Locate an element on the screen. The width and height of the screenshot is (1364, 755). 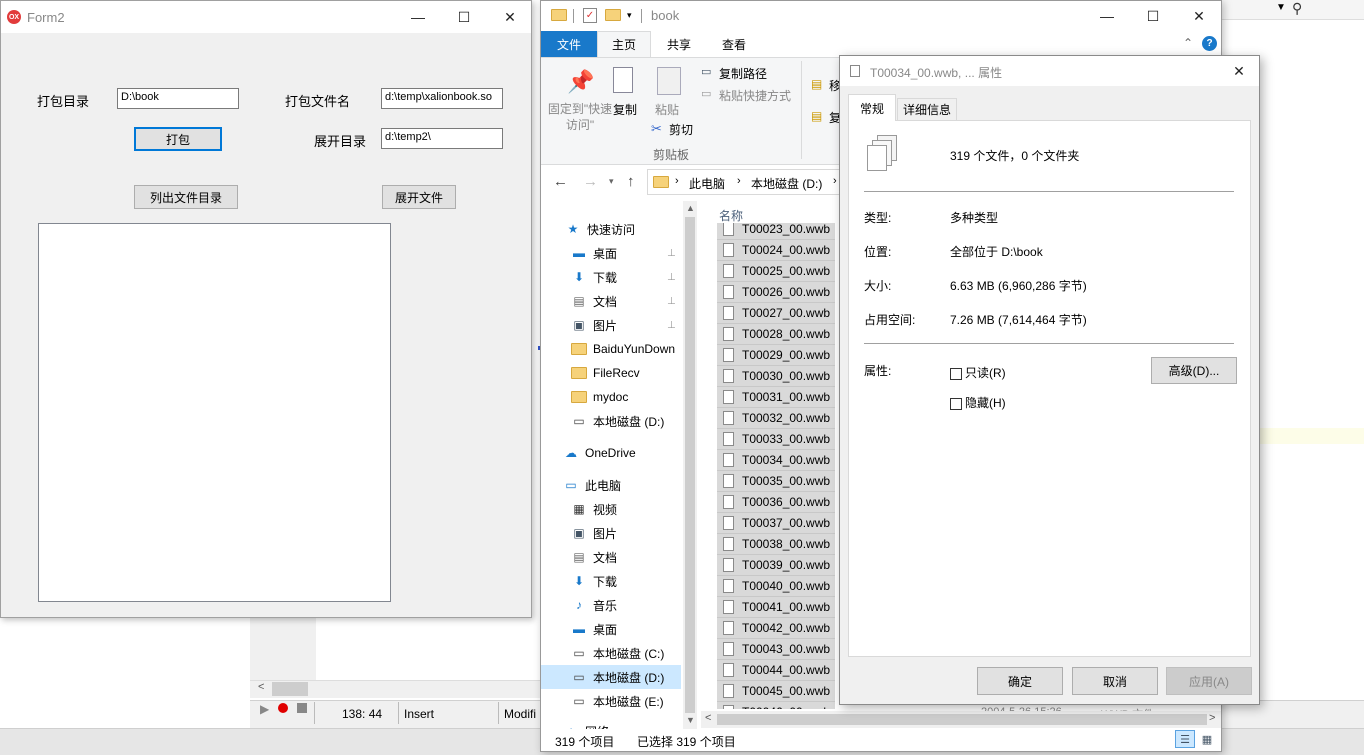
collapse-ribbon-icon: ⌃ is located at coordinates (1188, 43).